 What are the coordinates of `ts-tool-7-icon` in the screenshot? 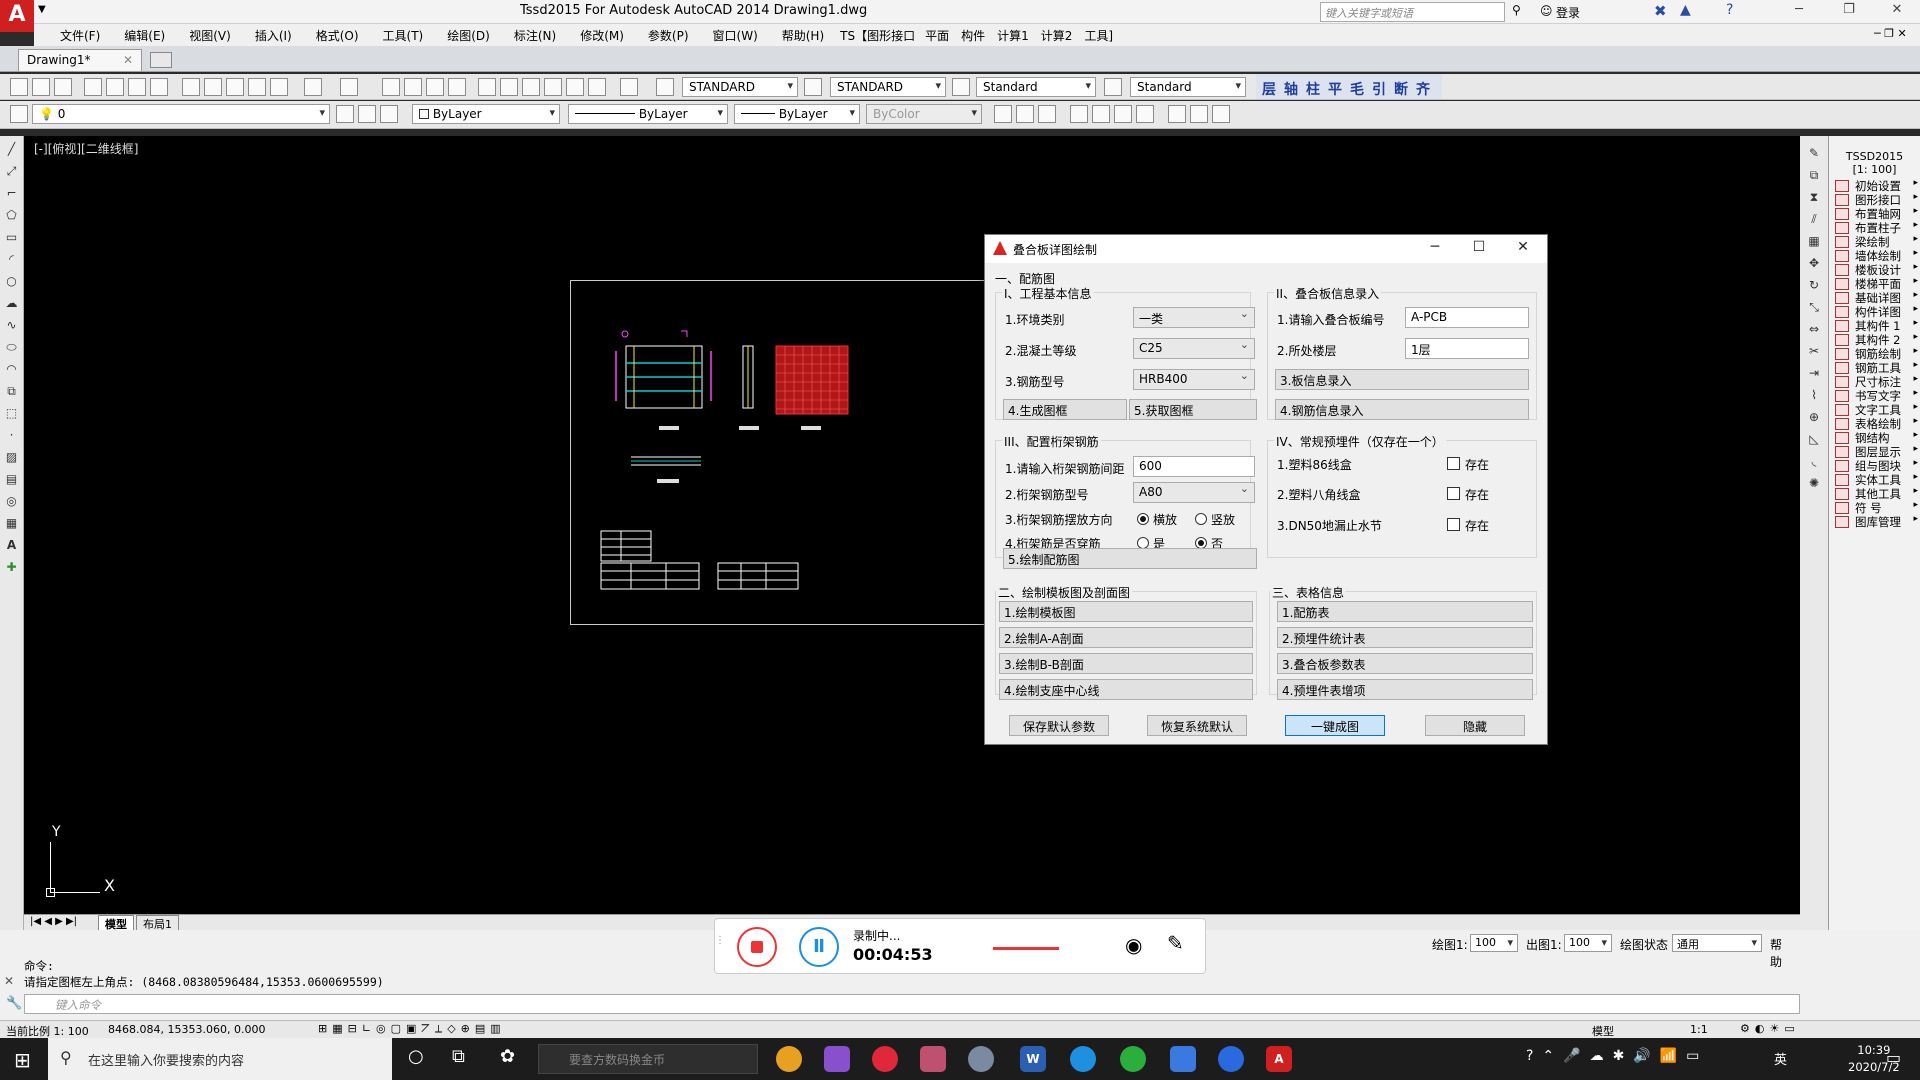 It's located at (1145, 114).